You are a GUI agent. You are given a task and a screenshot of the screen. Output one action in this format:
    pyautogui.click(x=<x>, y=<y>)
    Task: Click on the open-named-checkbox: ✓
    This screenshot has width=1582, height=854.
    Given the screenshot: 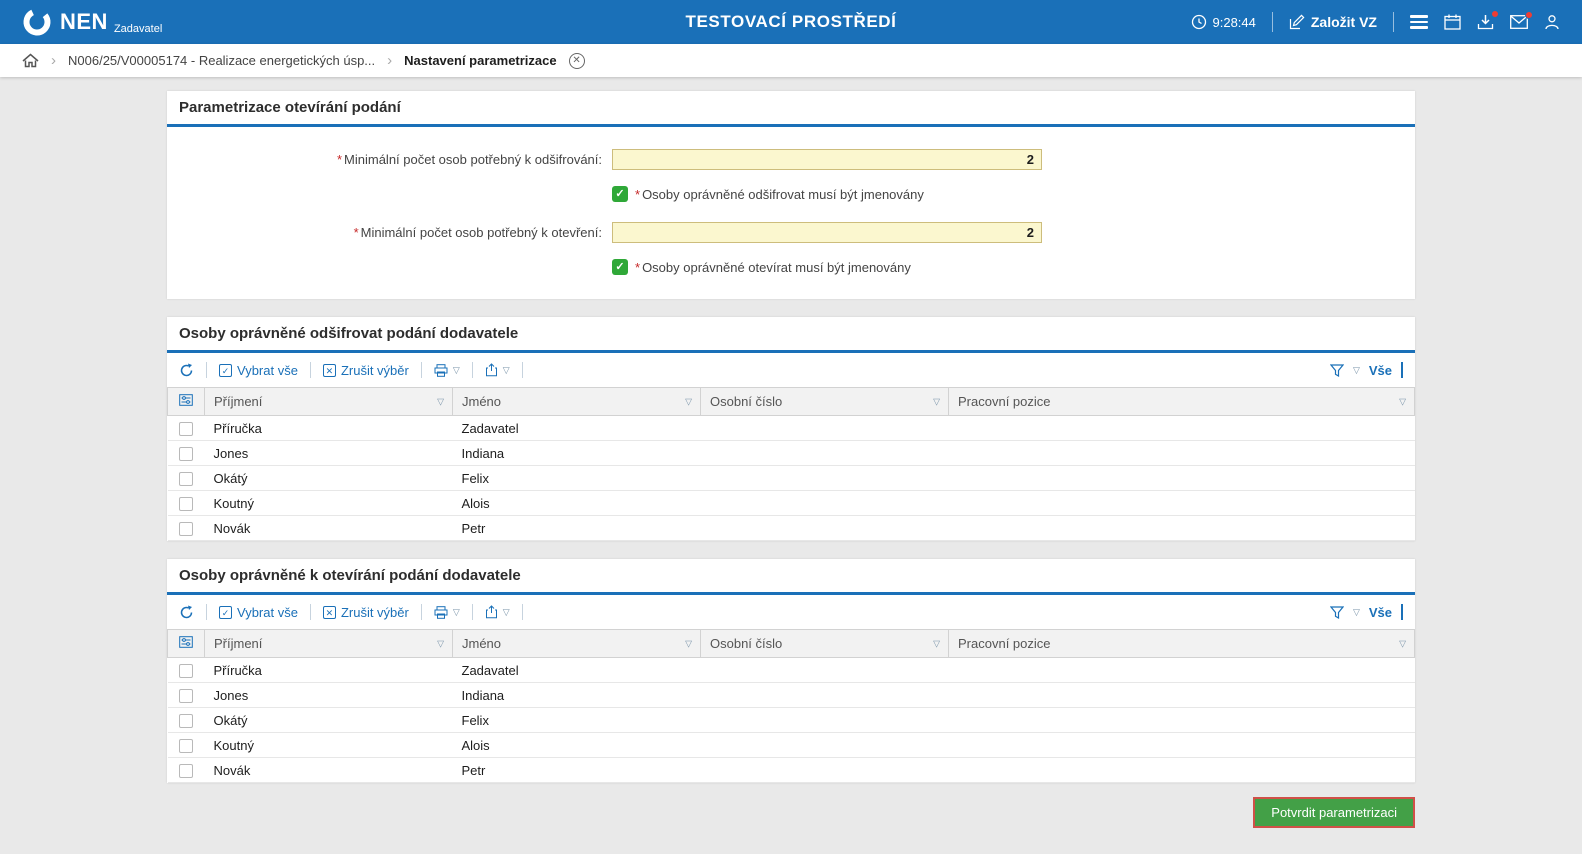 What is the action you would take?
    pyautogui.click(x=620, y=267)
    